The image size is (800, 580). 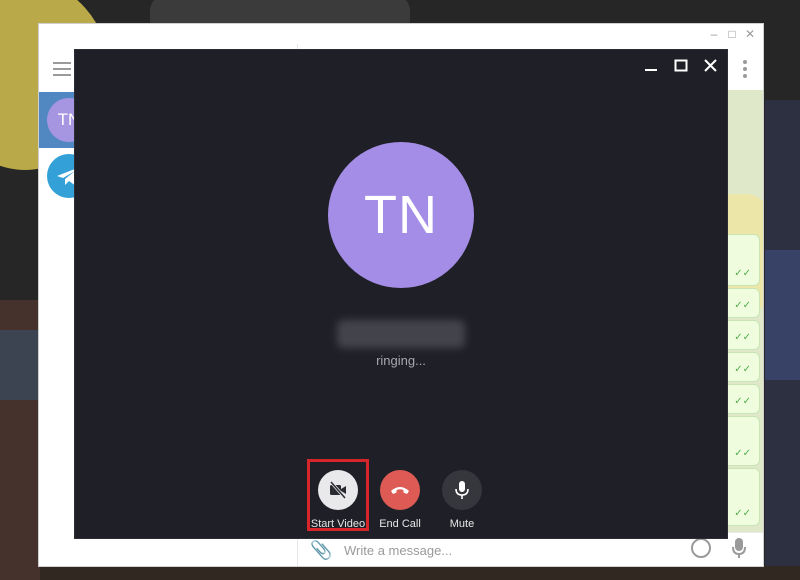 I want to click on mute-button, so click(x=462, y=490).